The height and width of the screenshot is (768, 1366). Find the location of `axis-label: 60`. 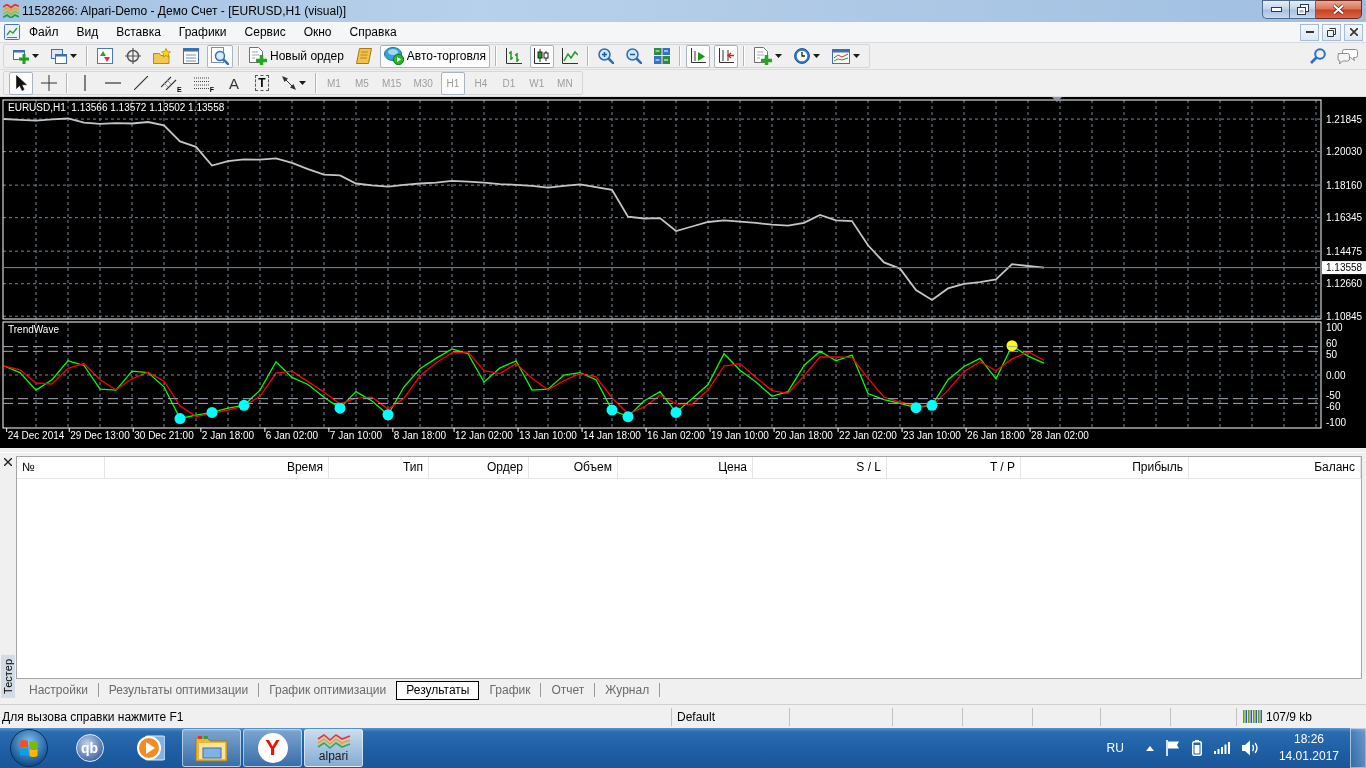

axis-label: 60 is located at coordinates (1332, 343).